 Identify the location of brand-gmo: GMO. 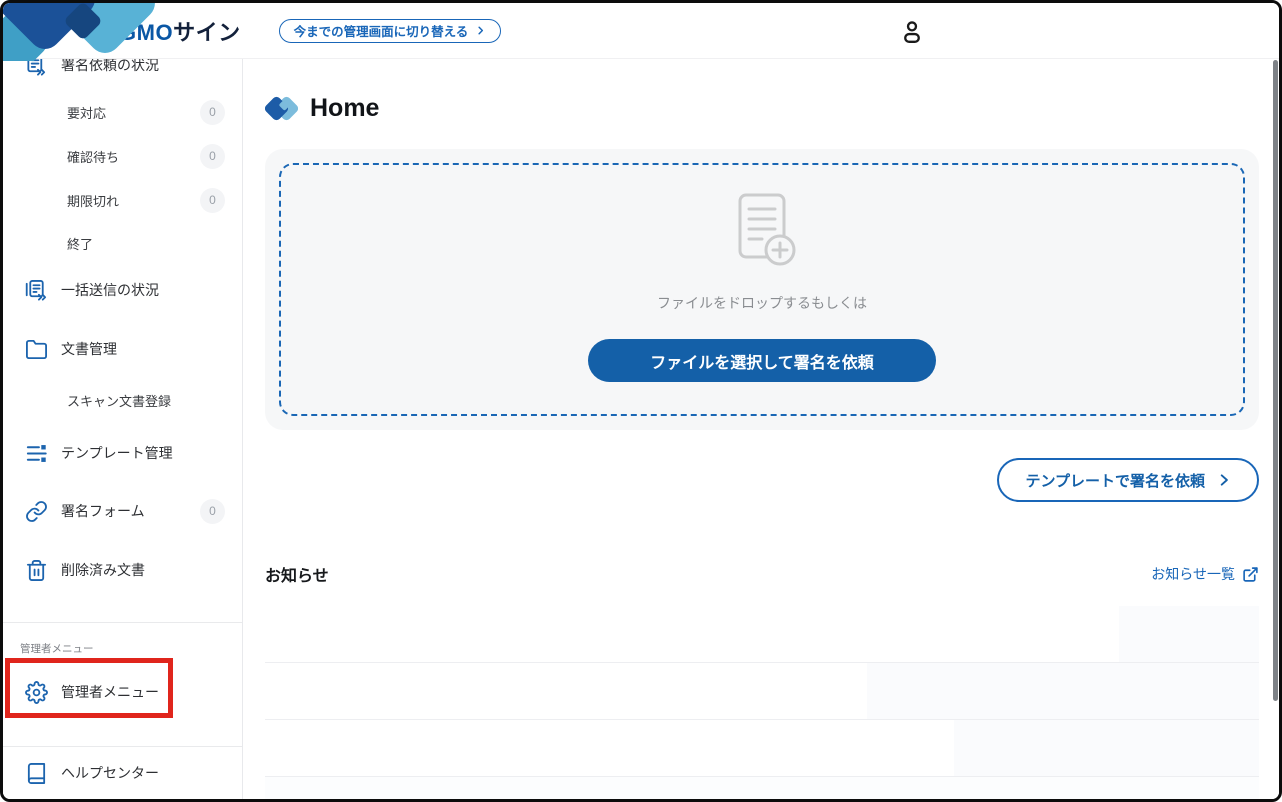
(146, 32).